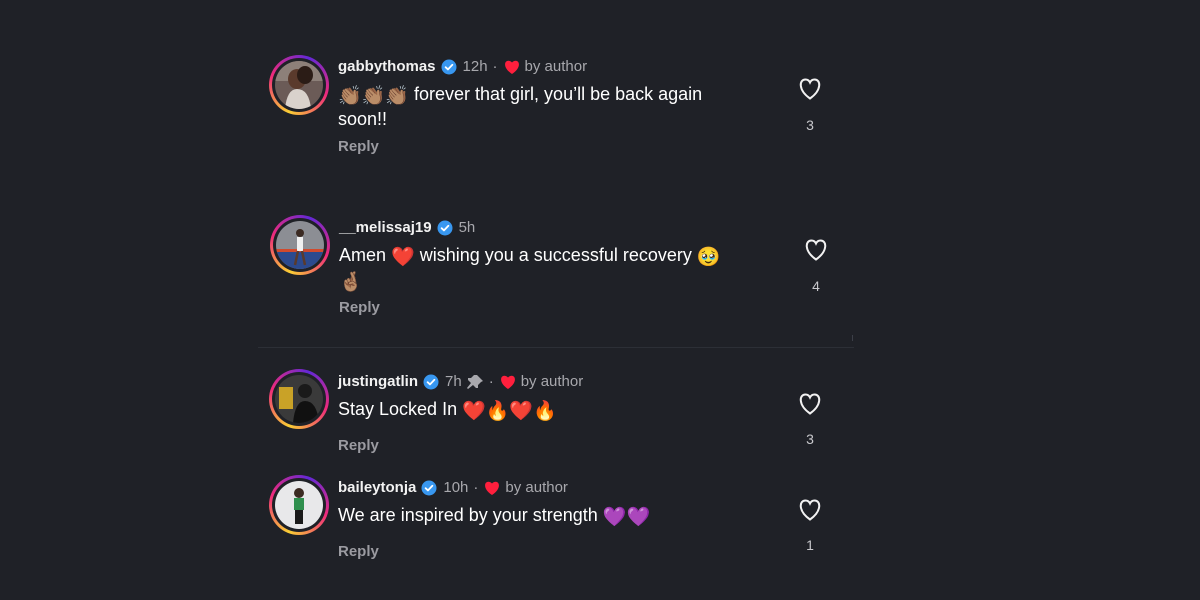 This screenshot has height=600, width=1200. I want to click on timestamp: 10h, so click(456, 487).